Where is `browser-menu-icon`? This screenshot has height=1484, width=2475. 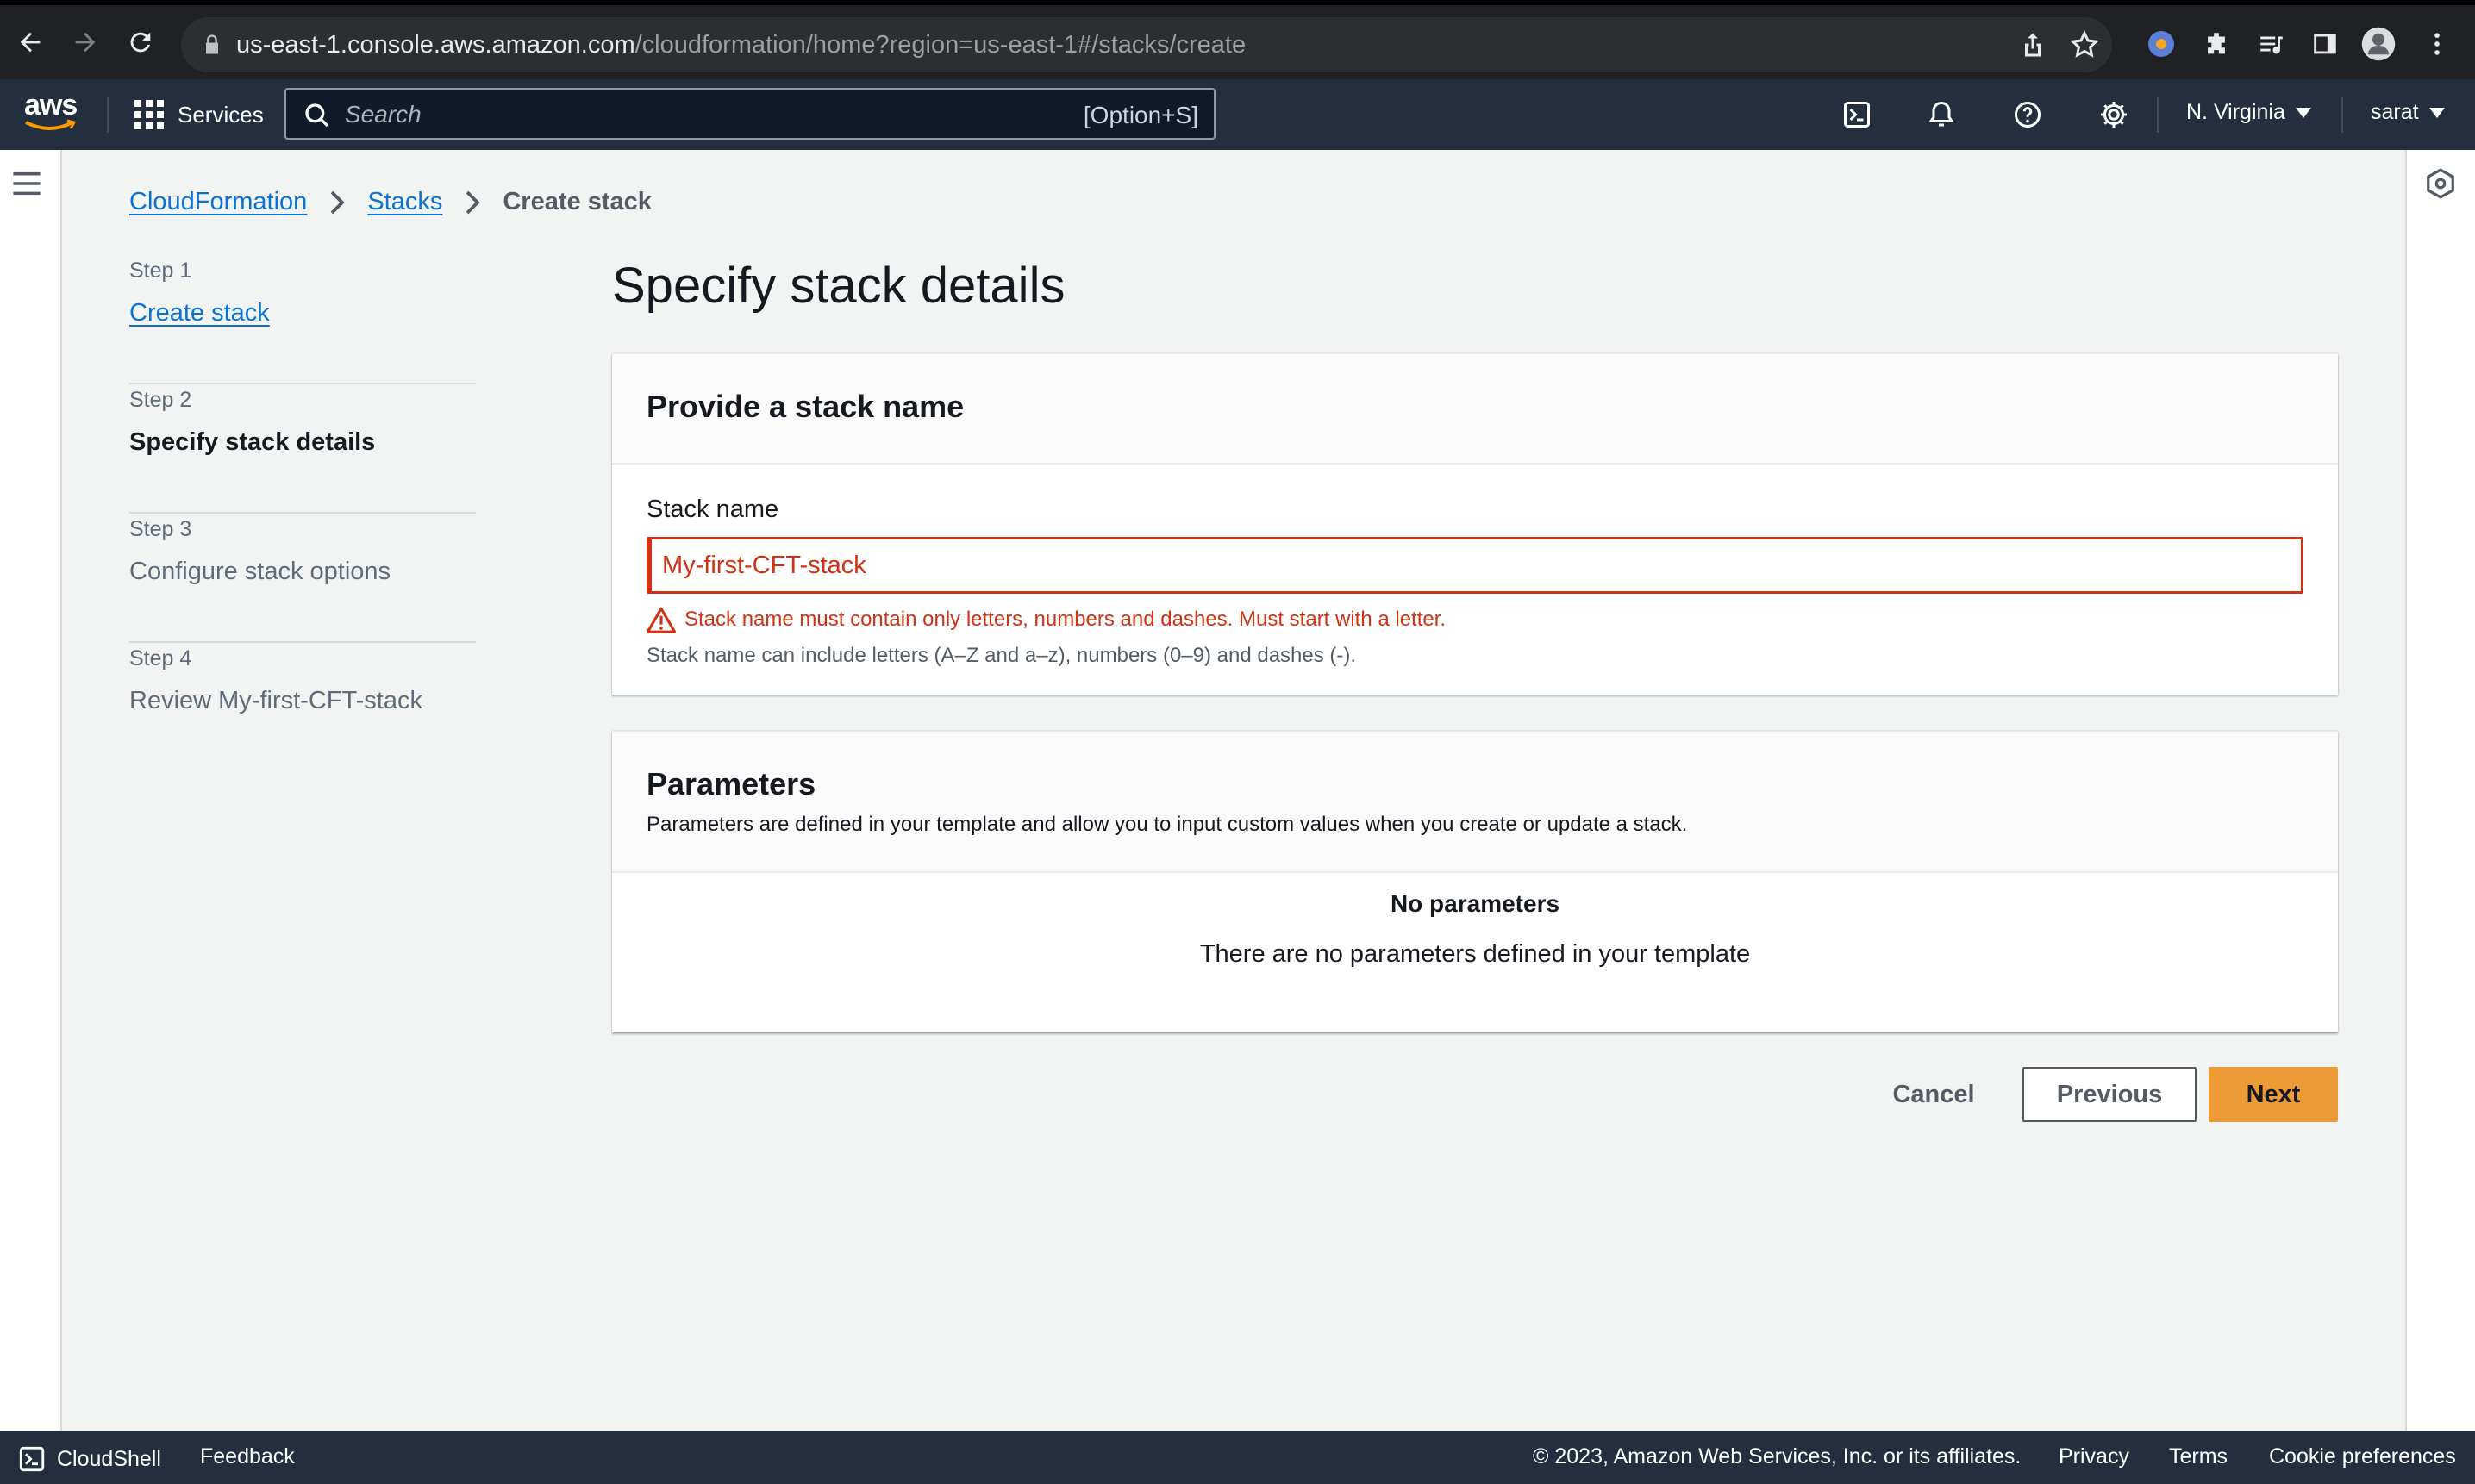
browser-menu-icon is located at coordinates (2437, 44).